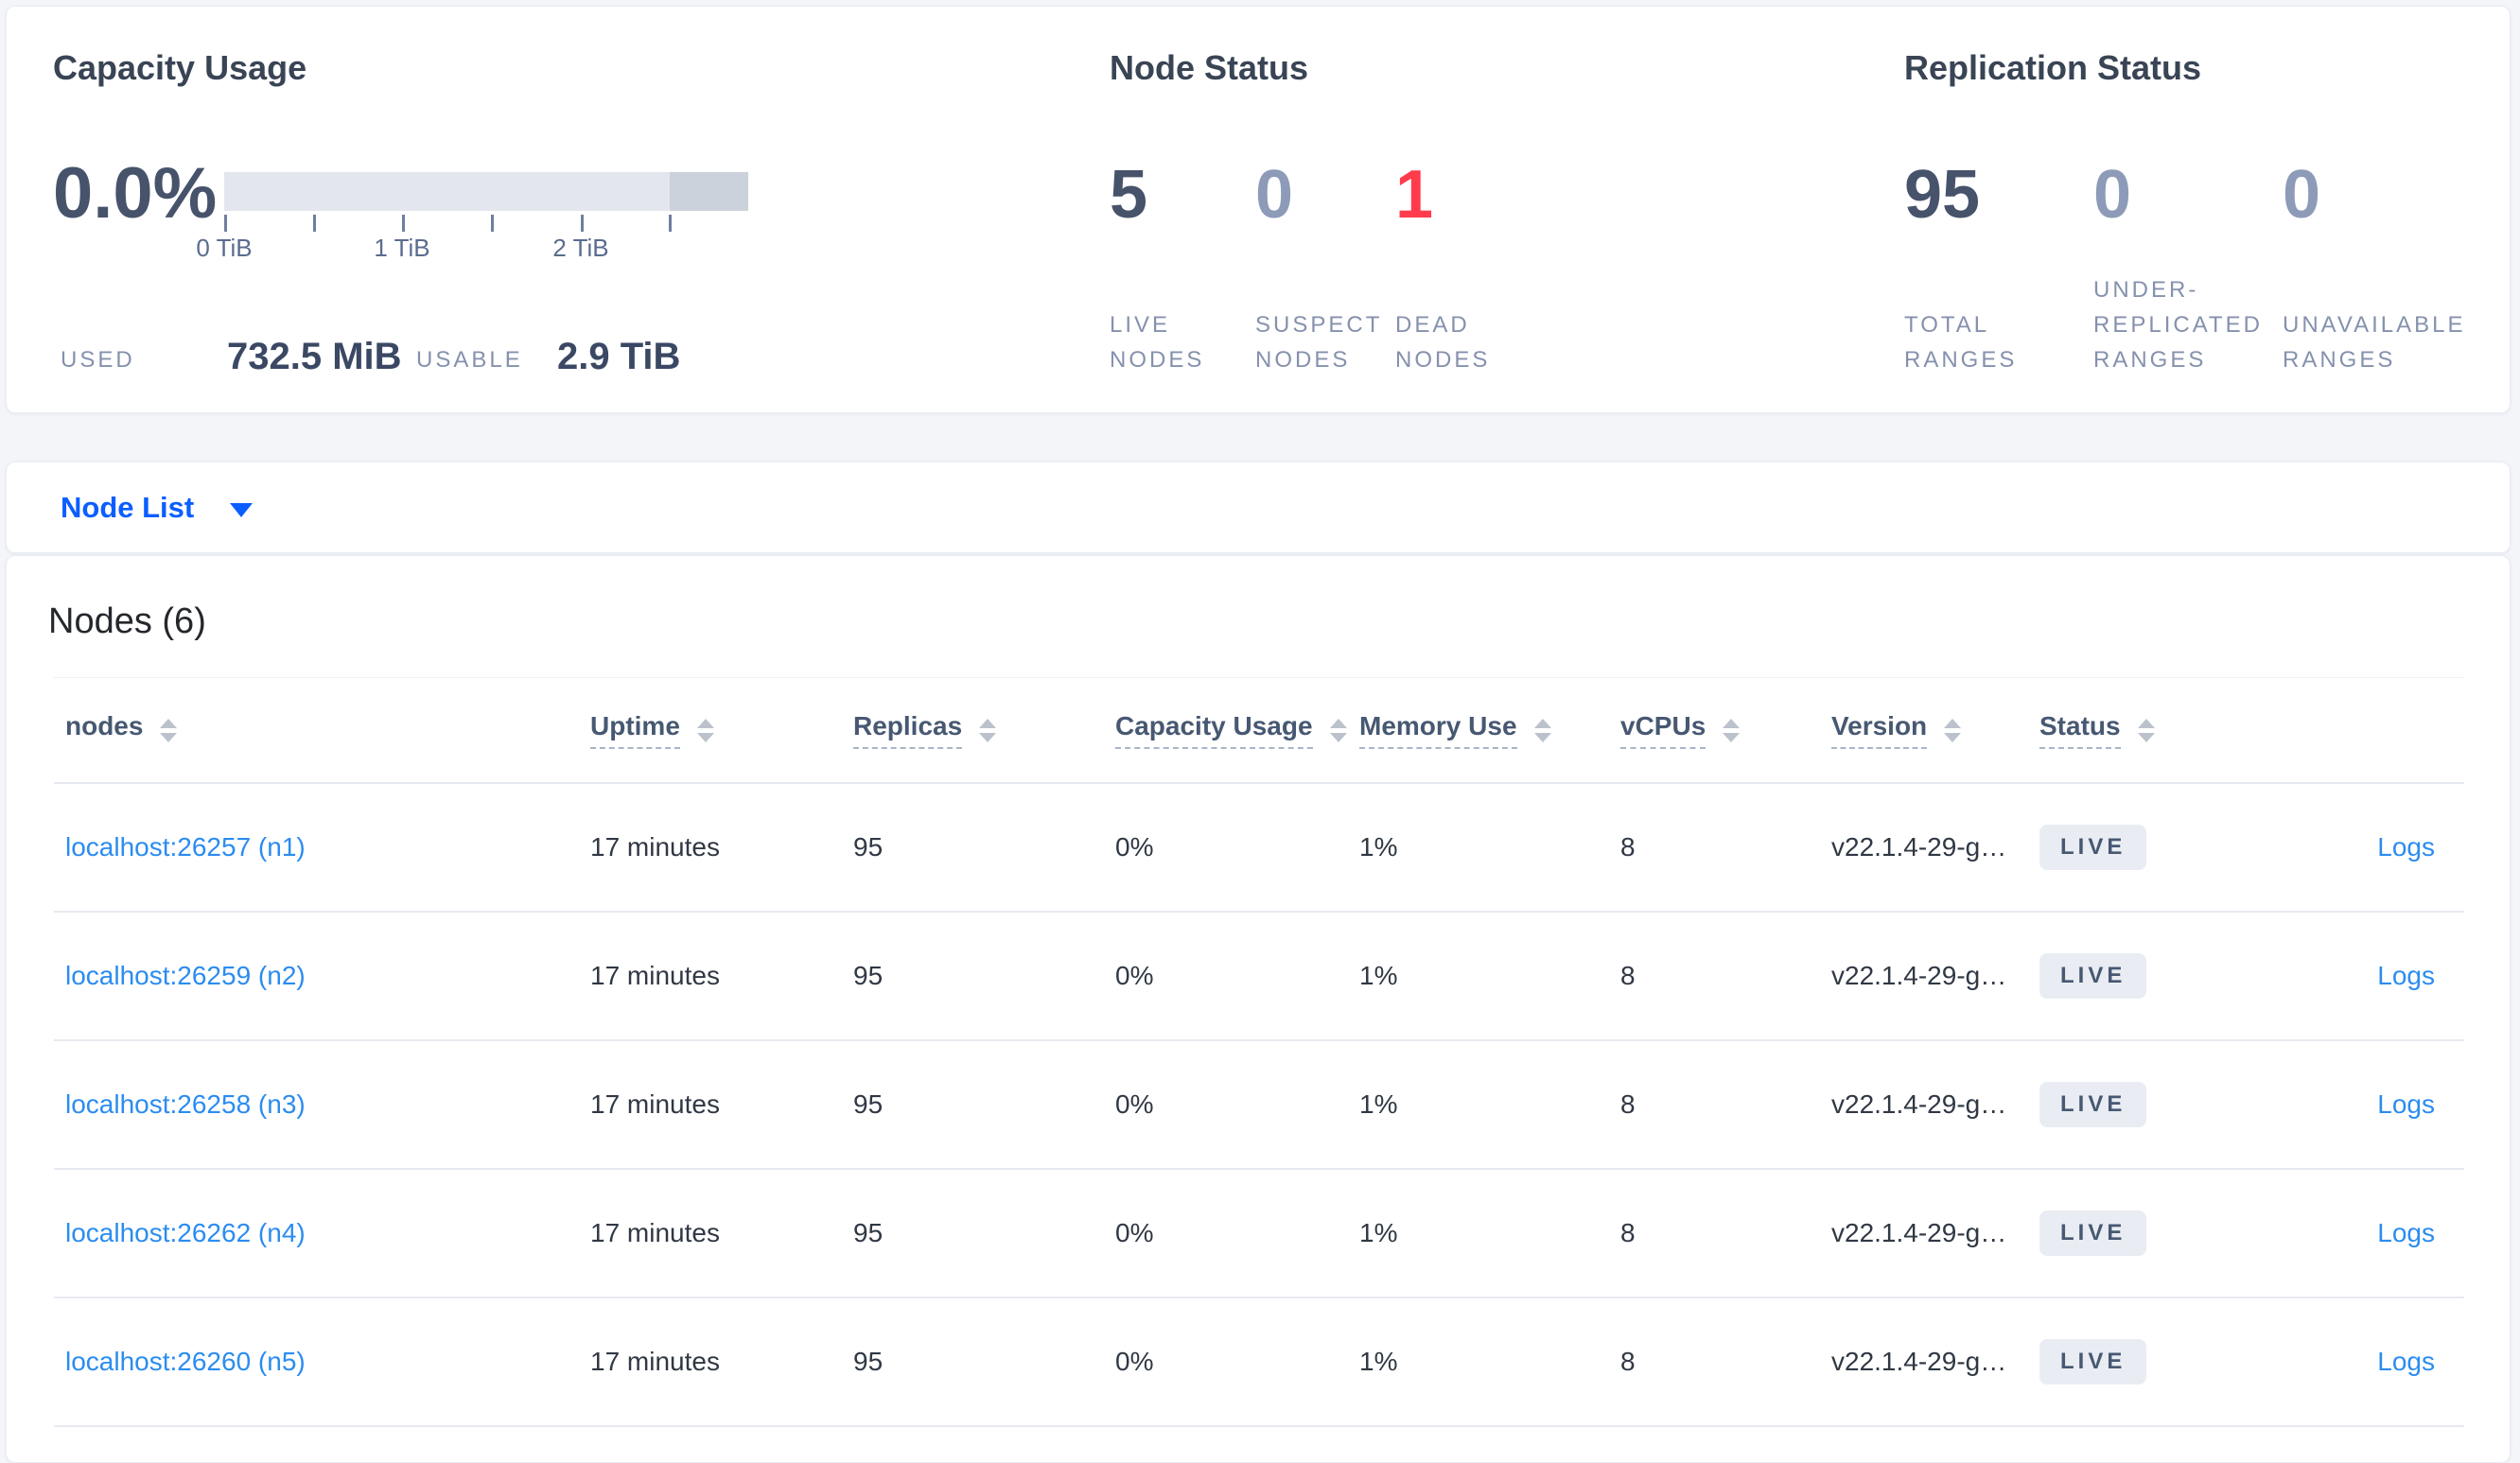 This screenshot has height=1463, width=2520. Describe the element at coordinates (1129, 195) in the screenshot. I see `stat-value: 5` at that location.